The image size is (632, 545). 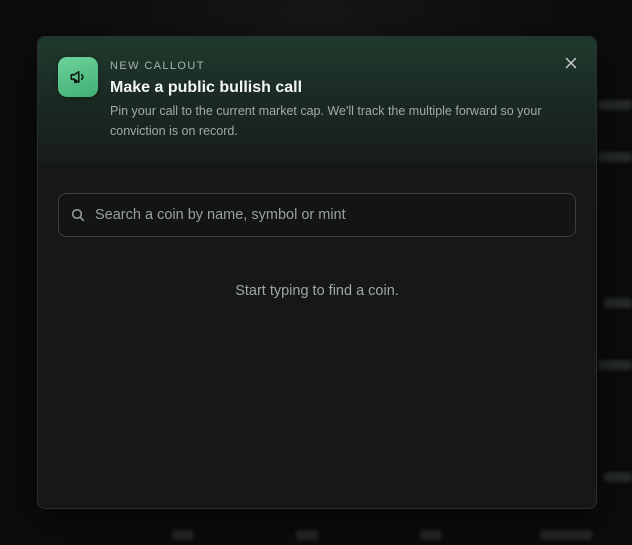 I want to click on megaphone-icon, so click(x=78, y=77).